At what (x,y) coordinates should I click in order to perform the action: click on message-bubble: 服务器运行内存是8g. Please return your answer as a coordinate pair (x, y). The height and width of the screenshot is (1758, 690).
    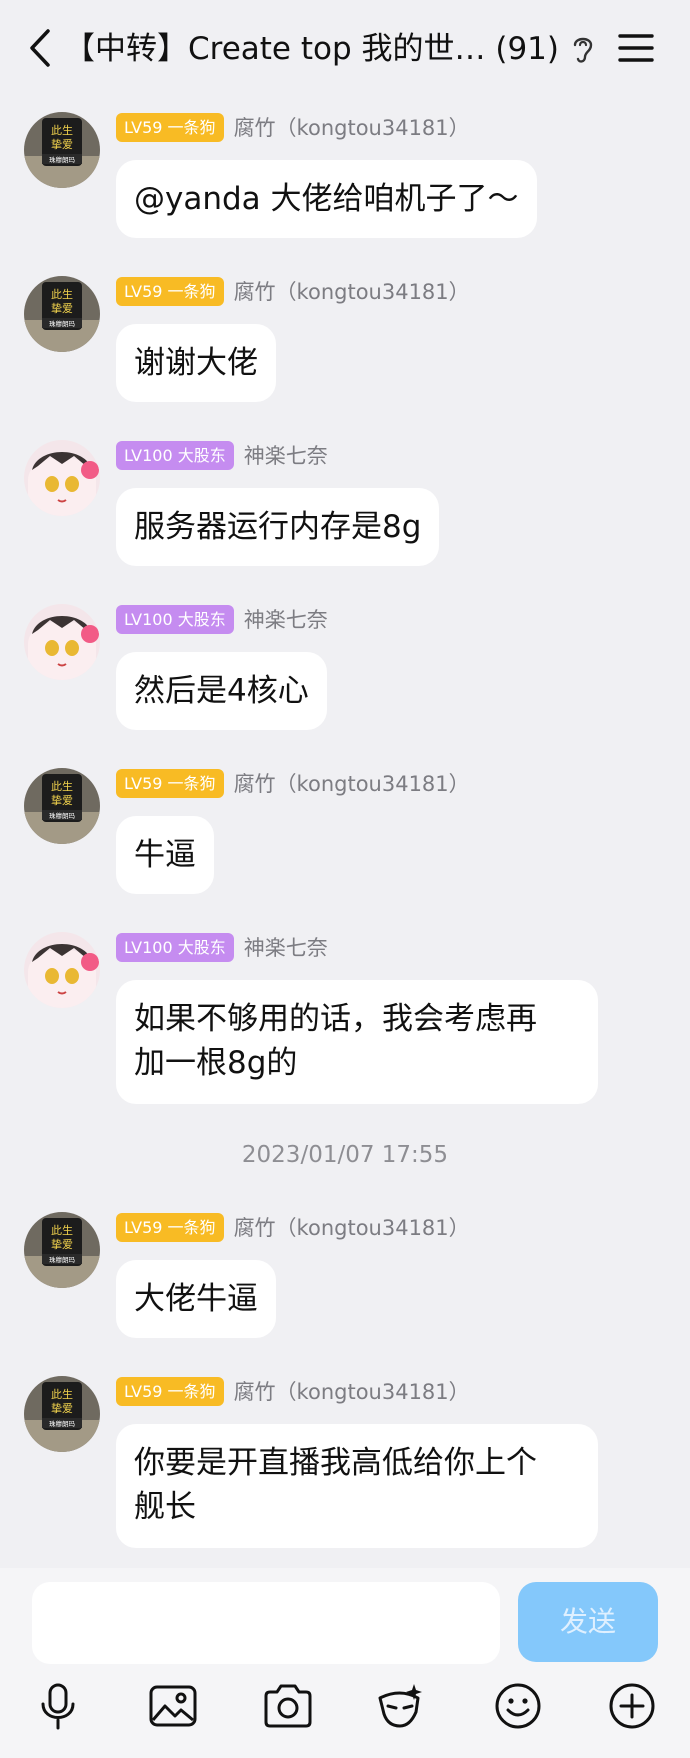
    Looking at the image, I should click on (278, 527).